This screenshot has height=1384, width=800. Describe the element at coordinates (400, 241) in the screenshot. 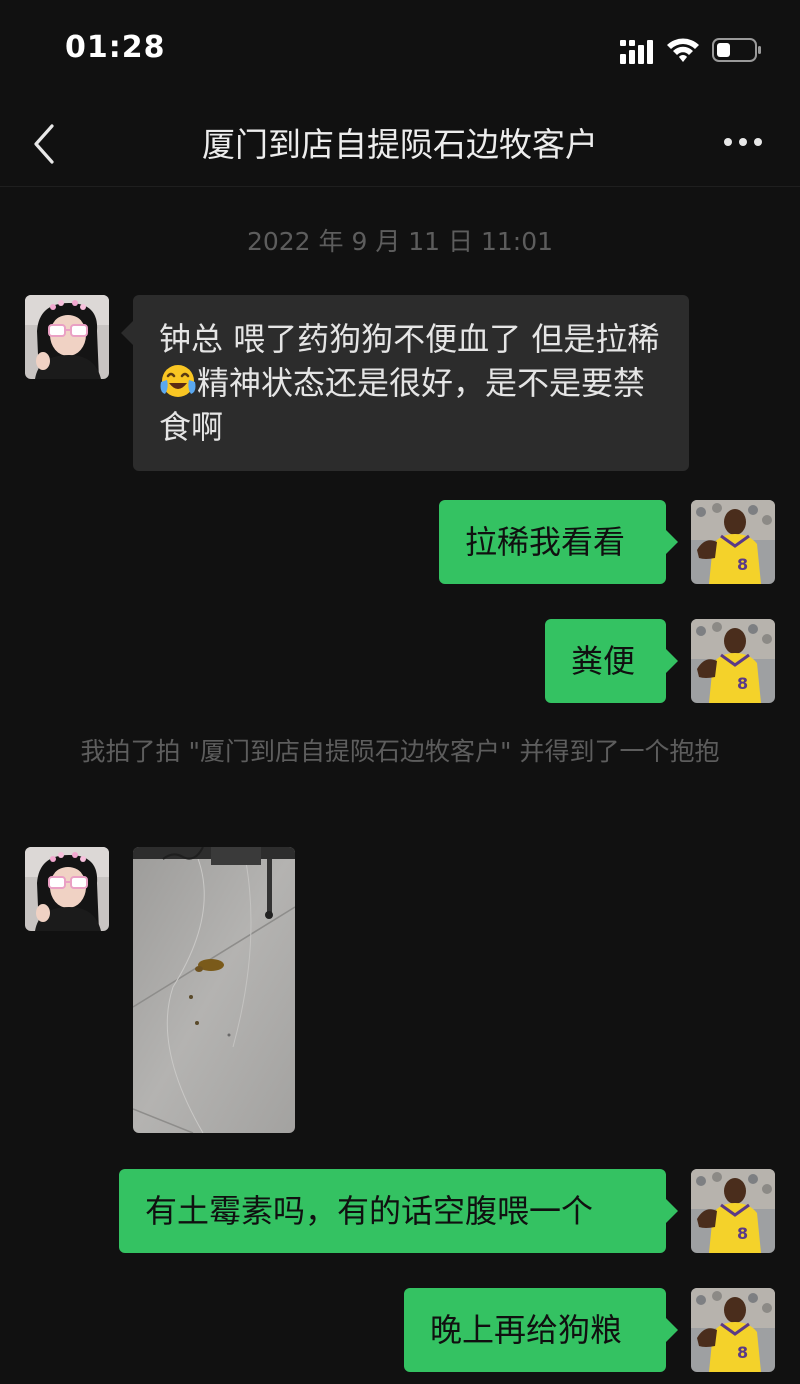

I see `message-timestamp: 2022 年 9 月 11 日 11:01` at that location.